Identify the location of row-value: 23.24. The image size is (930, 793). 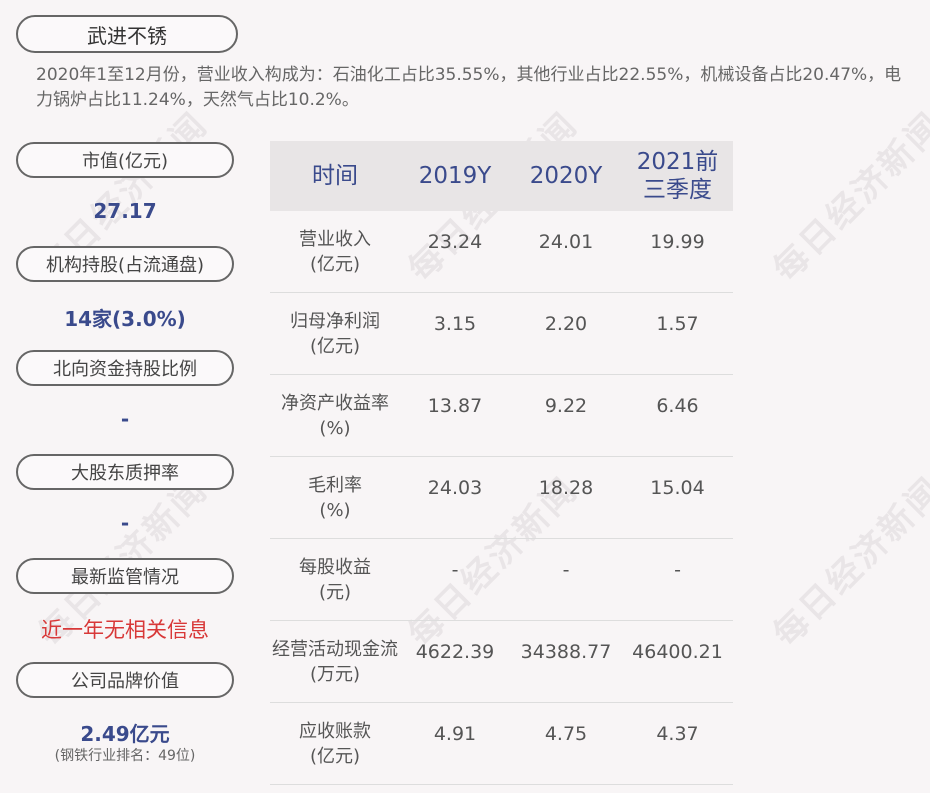
(455, 242).